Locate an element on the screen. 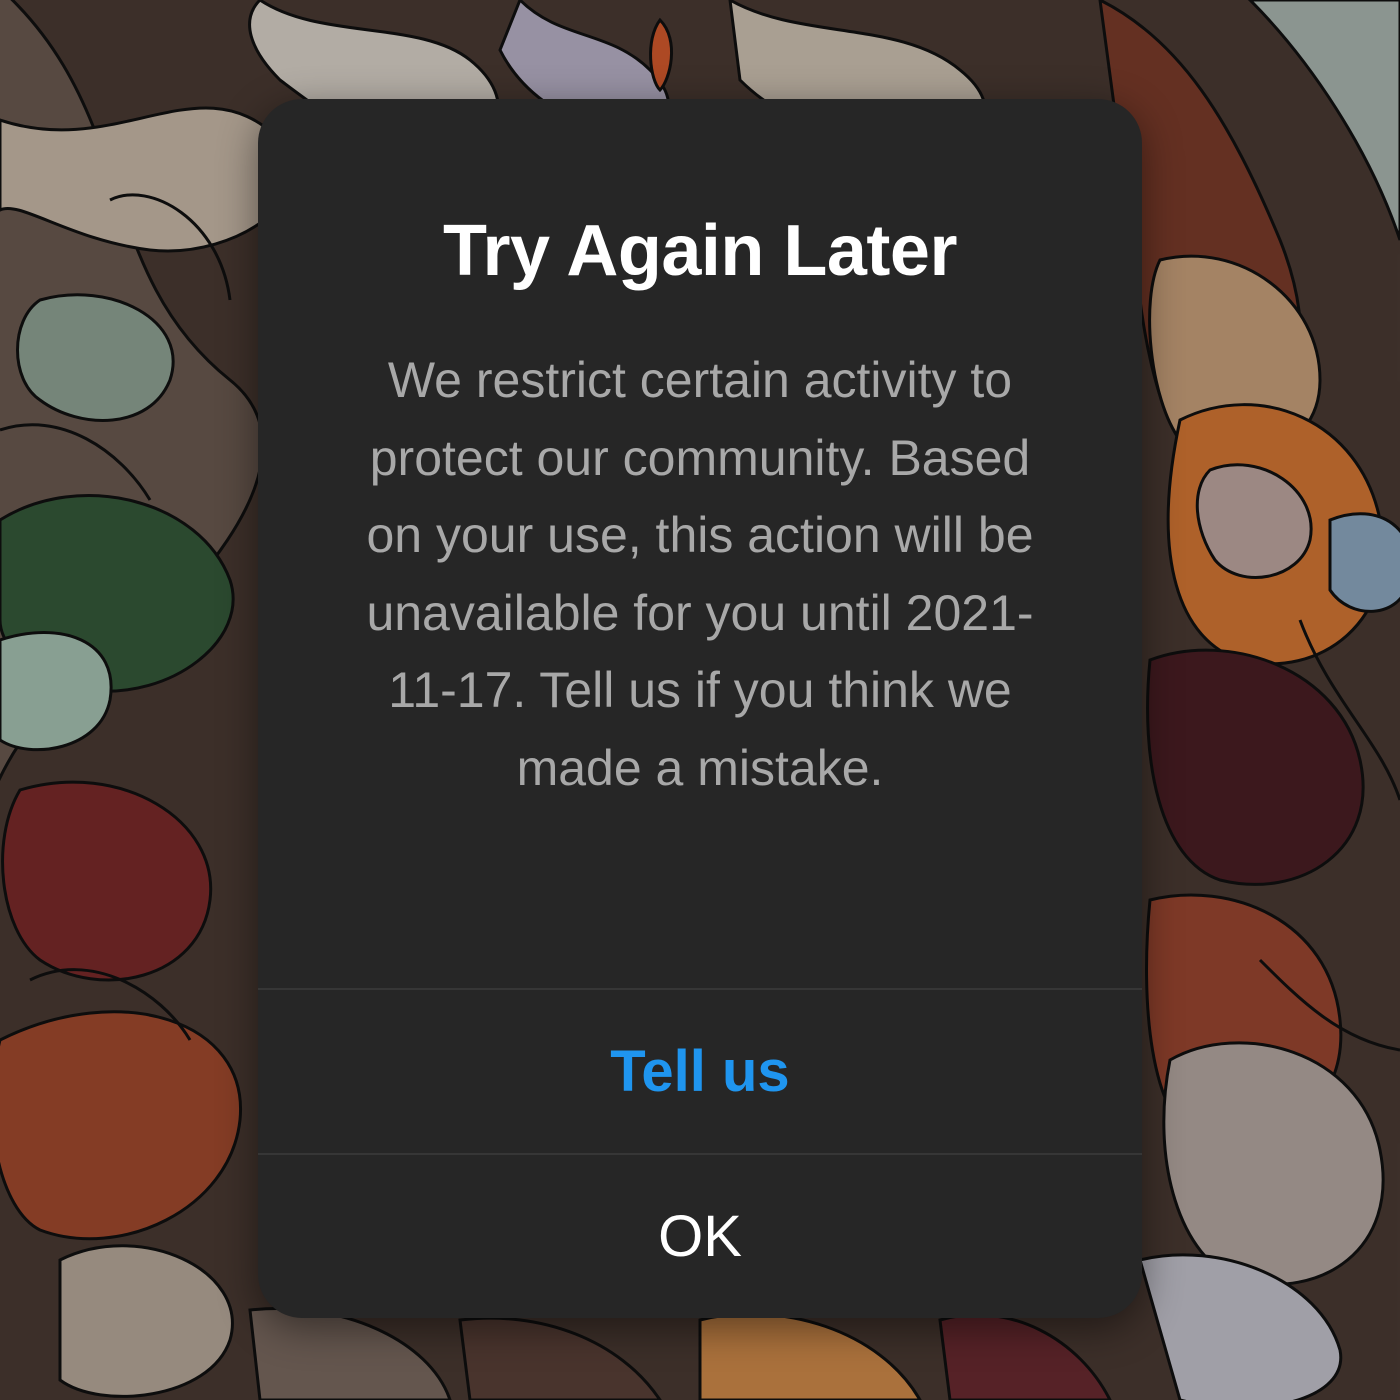 The image size is (1400, 1400). tell-us-button: Tell us is located at coordinates (700, 1071).